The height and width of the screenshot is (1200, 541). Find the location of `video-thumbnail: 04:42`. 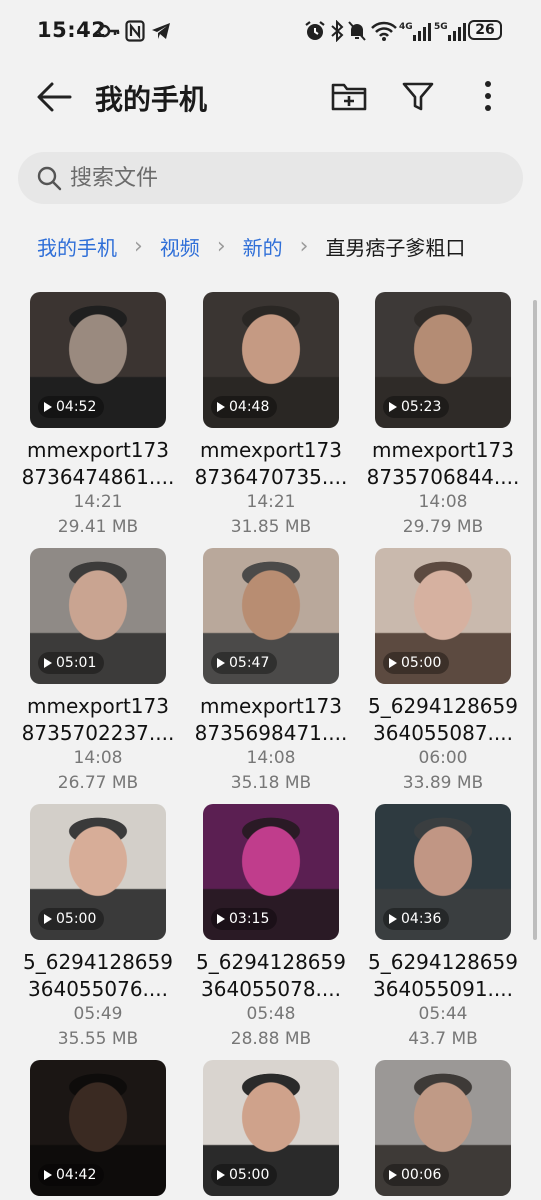

video-thumbnail: 04:42 is located at coordinates (98, 1128).